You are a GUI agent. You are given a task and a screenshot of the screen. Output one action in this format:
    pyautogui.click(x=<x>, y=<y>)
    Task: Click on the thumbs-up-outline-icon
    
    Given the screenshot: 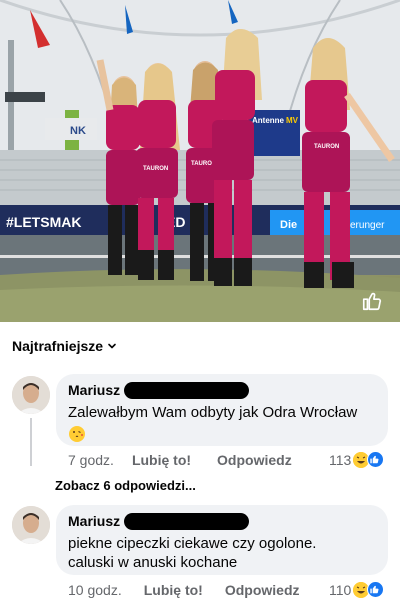 What is the action you would take?
    pyautogui.click(x=372, y=301)
    